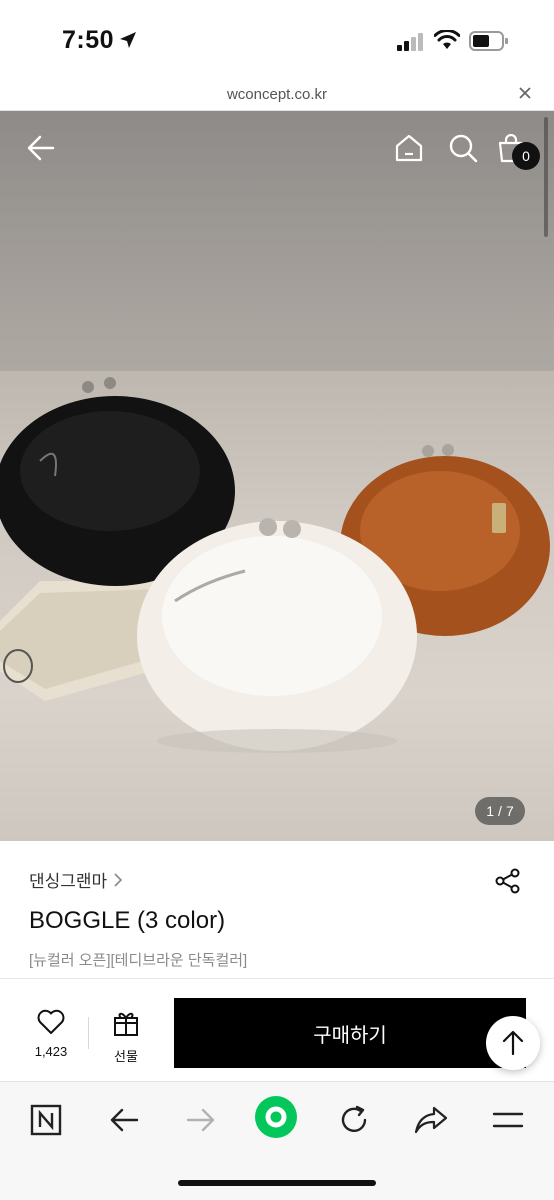  What do you see at coordinates (88, 1033) in the screenshot?
I see `divider` at bounding box center [88, 1033].